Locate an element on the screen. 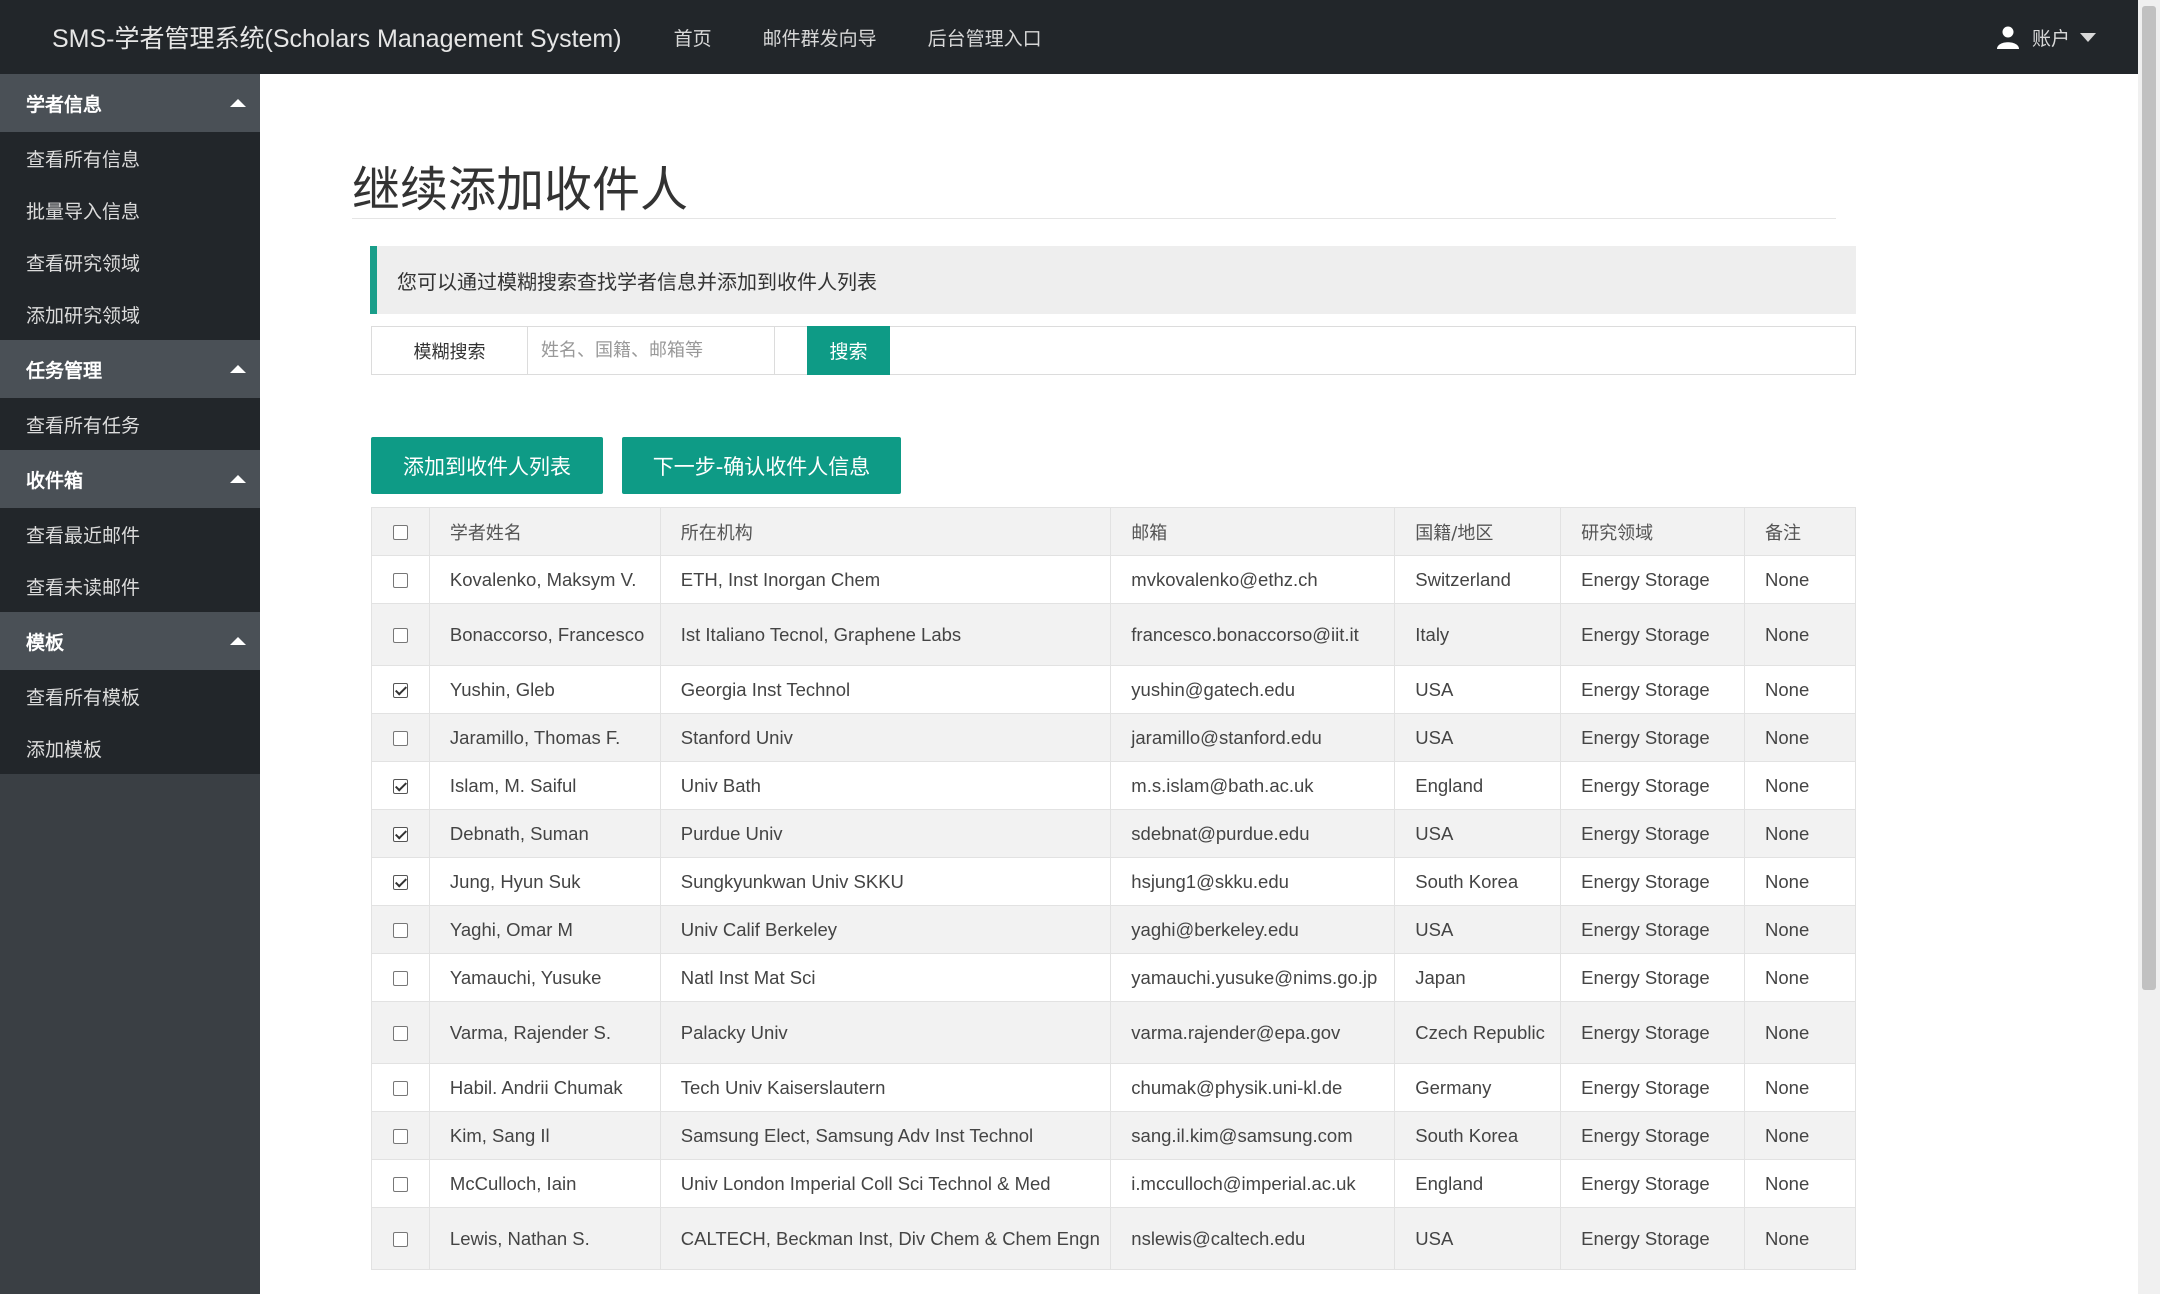 Image resolution: width=2160 pixels, height=1294 pixels. cell-country: Germany is located at coordinates (1478, 1087).